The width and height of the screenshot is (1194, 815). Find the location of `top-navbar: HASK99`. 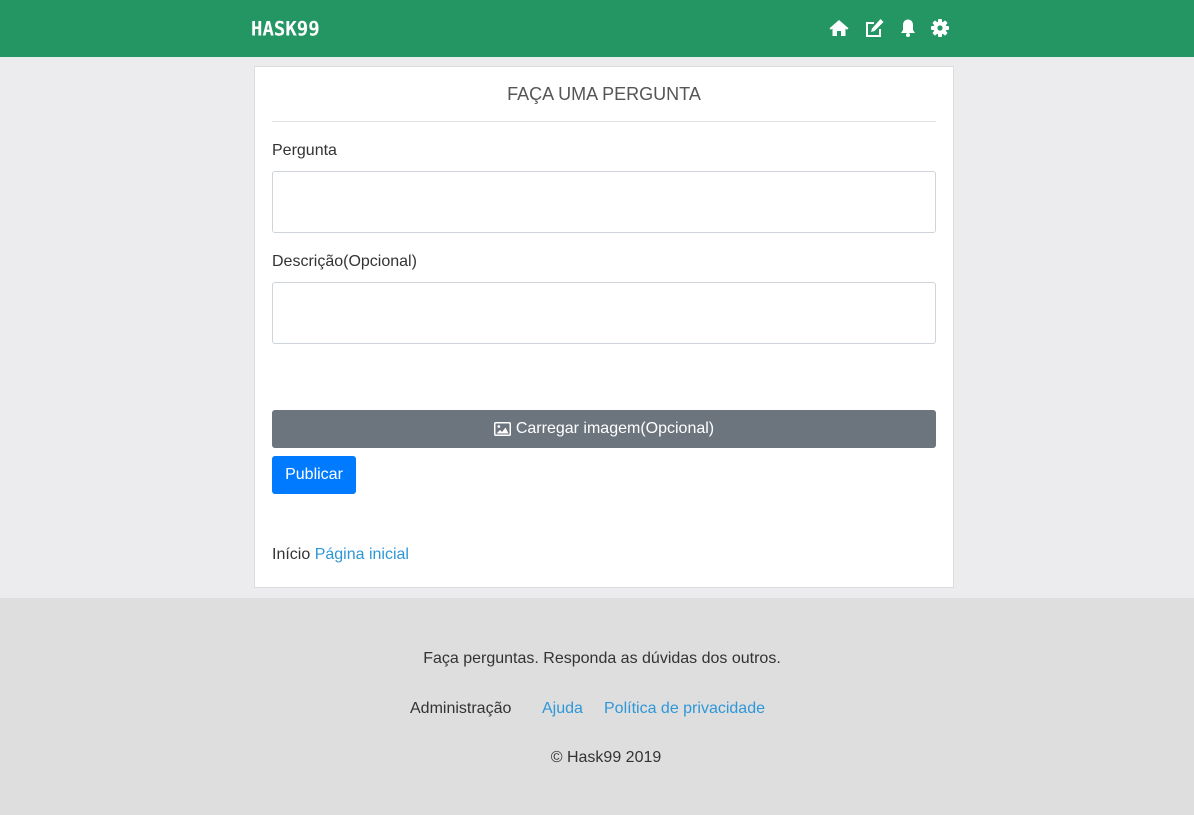

top-navbar: HASK99 is located at coordinates (597, 28).